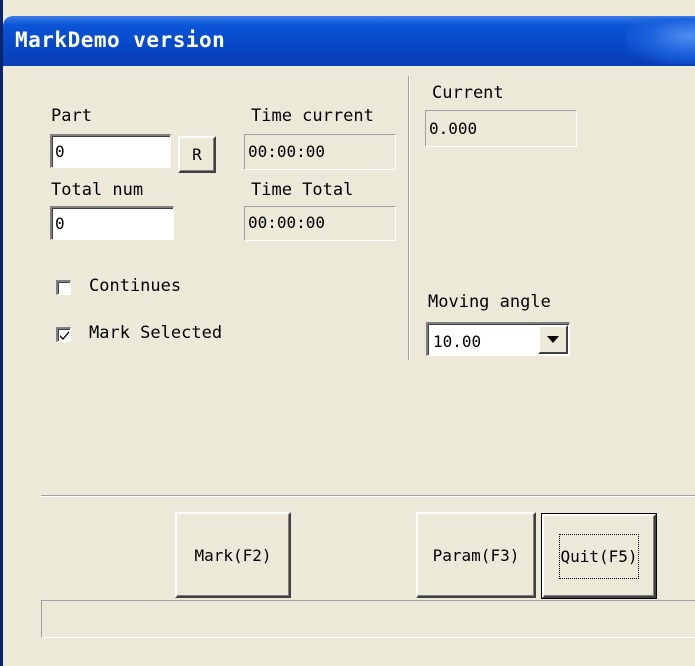 This screenshot has width=695, height=666. Describe the element at coordinates (135, 286) in the screenshot. I see `continues-label: Continues` at that location.